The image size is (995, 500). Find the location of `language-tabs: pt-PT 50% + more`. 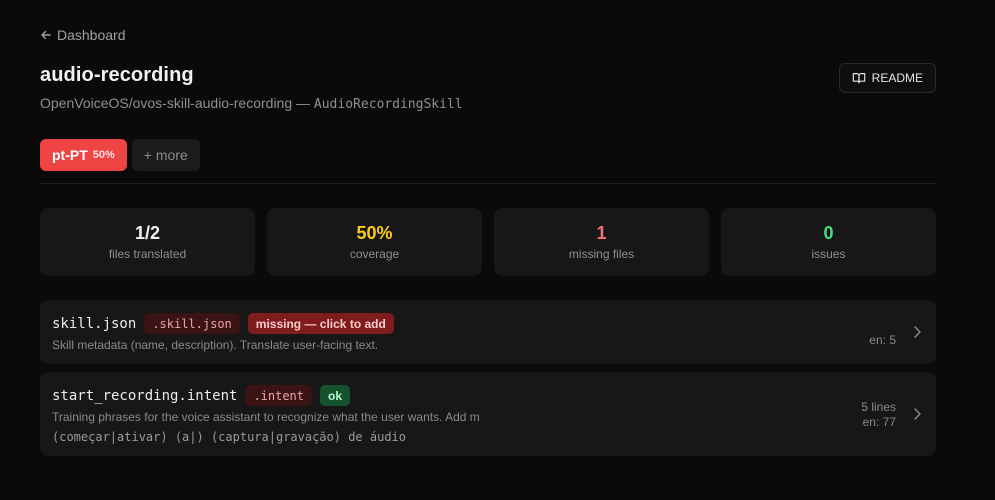

language-tabs: pt-PT 50% + more is located at coordinates (120, 155).